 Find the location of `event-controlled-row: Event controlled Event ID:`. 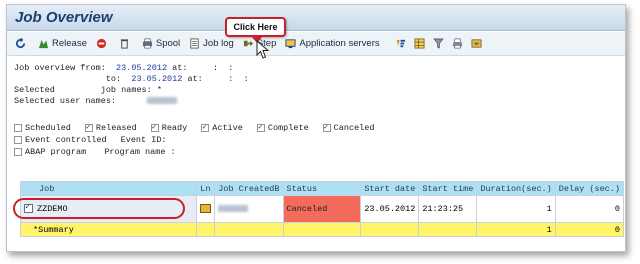

event-controlled-row: Event controlled Event ID: is located at coordinates (90, 140).